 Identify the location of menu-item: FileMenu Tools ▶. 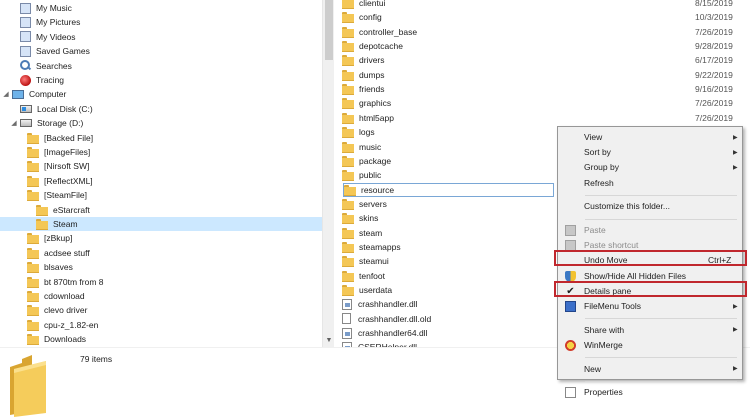
(650, 306).